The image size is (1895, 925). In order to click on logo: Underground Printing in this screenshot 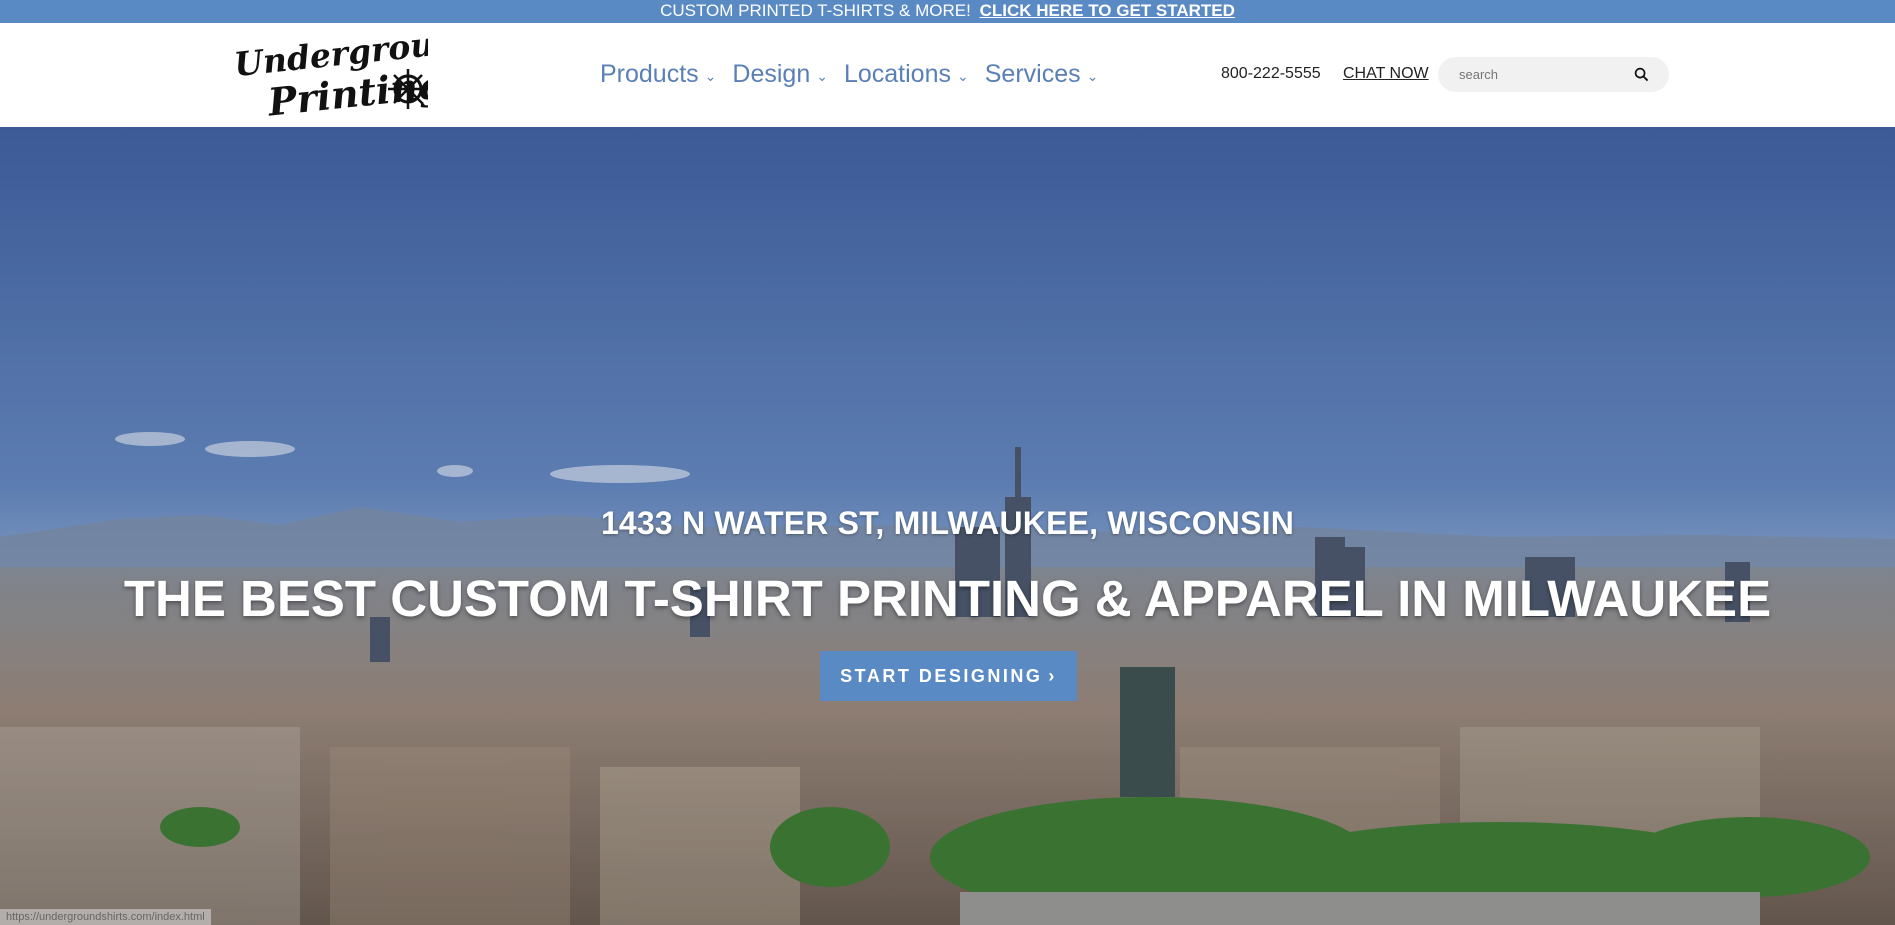, I will do `click(357, 72)`.